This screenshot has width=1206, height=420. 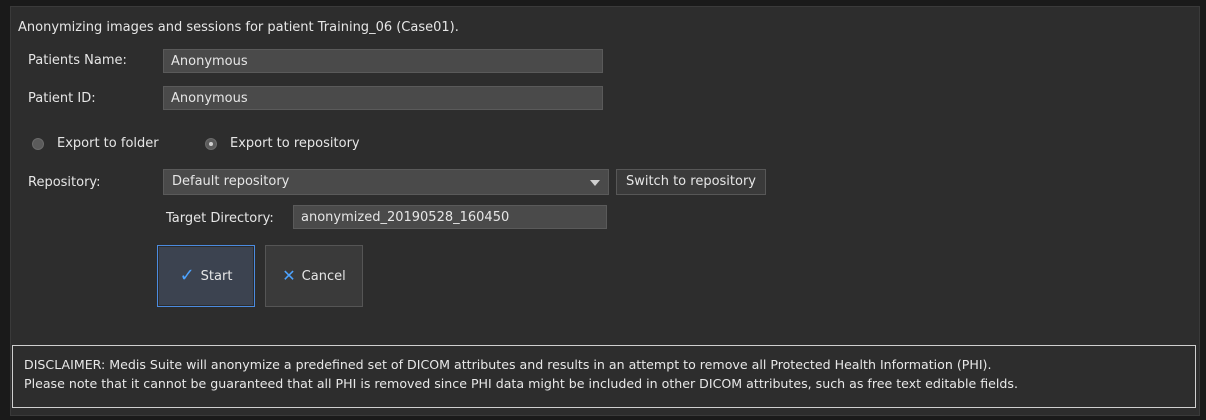 I want to click on repository-label: Repository:, so click(x=64, y=182).